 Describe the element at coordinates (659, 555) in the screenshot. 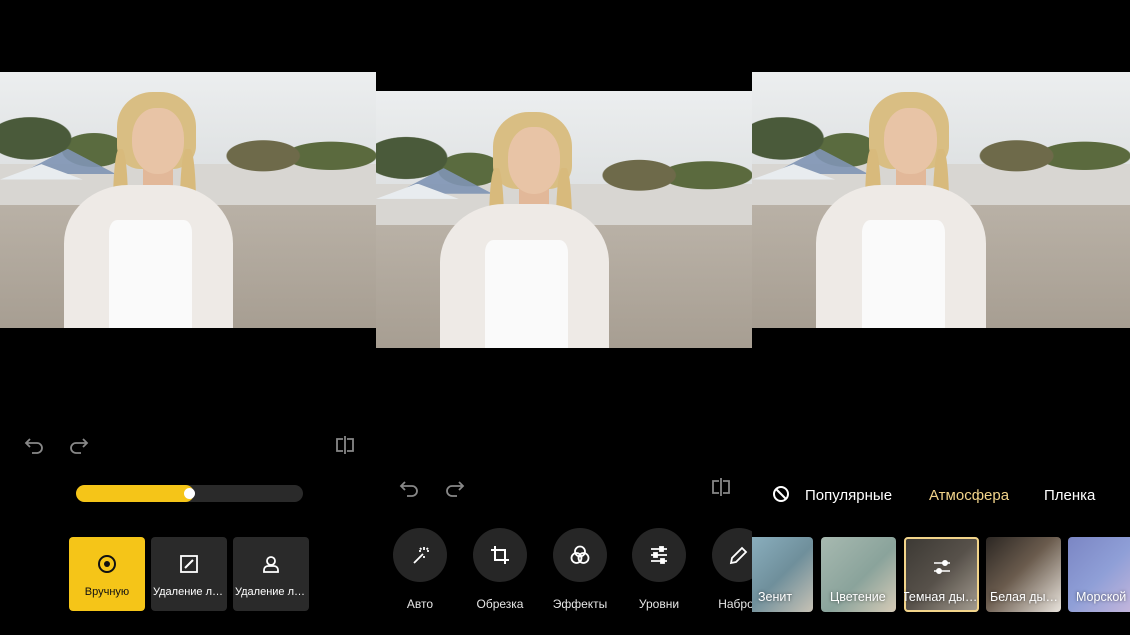

I see `sliders-icon` at that location.